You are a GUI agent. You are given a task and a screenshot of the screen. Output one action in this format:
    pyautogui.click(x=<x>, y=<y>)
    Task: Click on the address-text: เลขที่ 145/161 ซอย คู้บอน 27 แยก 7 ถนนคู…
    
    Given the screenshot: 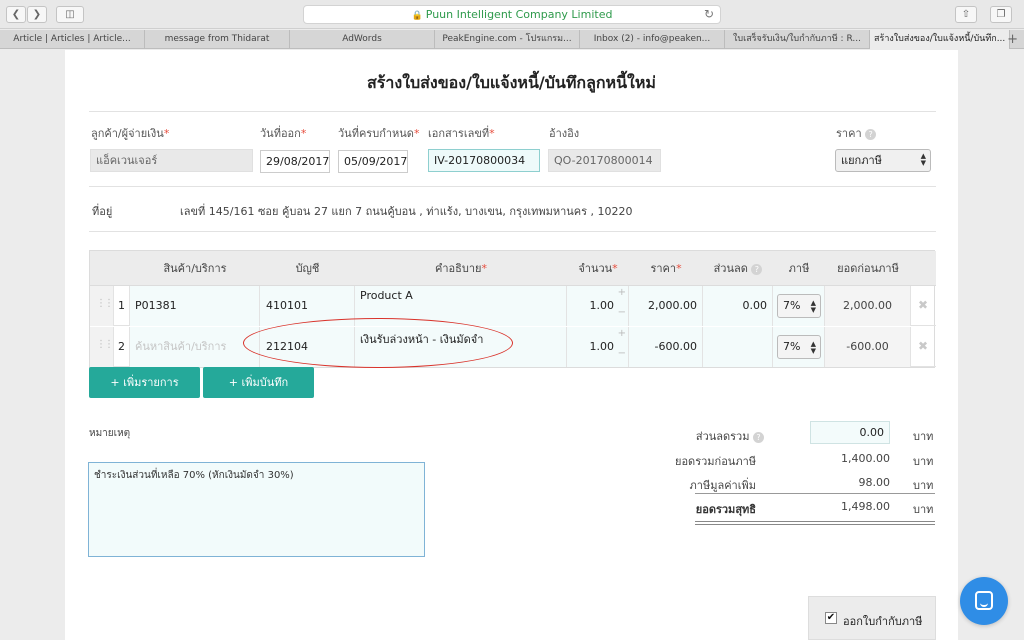 What is the action you would take?
    pyautogui.click(x=406, y=211)
    